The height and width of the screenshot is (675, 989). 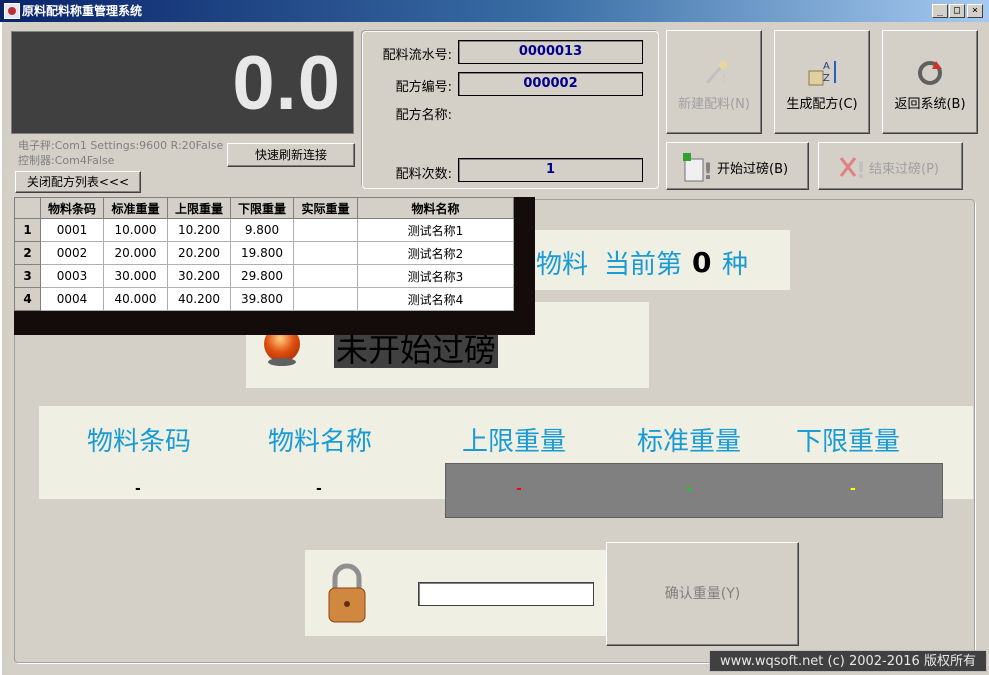 I want to click on cell-lower: 29.800, so click(x=262, y=276).